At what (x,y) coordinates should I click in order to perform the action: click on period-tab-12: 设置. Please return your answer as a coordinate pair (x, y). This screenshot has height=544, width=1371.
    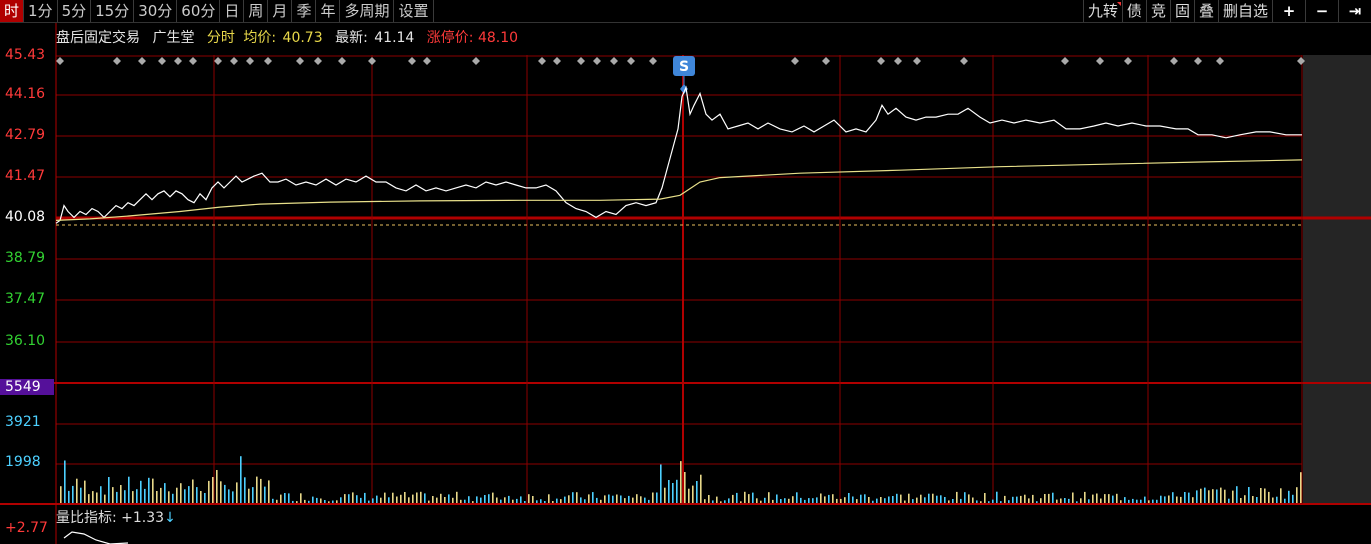
    Looking at the image, I should click on (414, 11).